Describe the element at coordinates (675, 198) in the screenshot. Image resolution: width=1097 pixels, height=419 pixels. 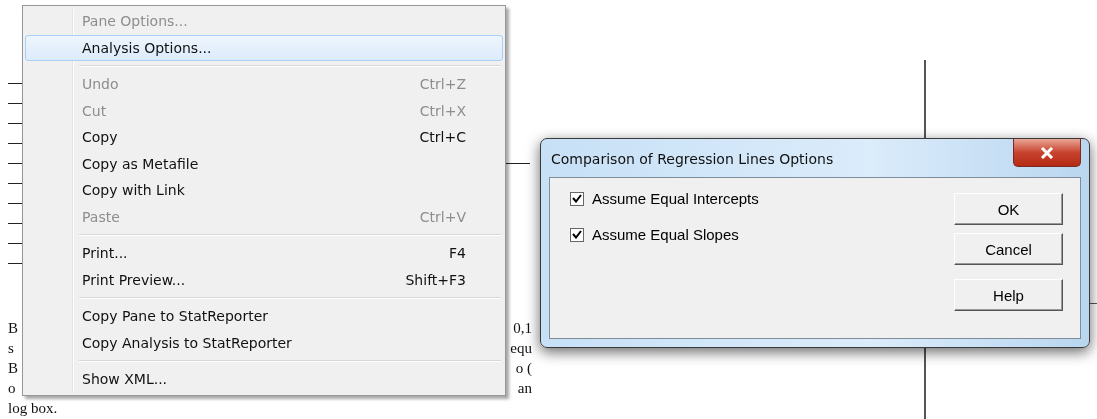
I see `checkbox-label: Assume Equal Intercepts` at that location.